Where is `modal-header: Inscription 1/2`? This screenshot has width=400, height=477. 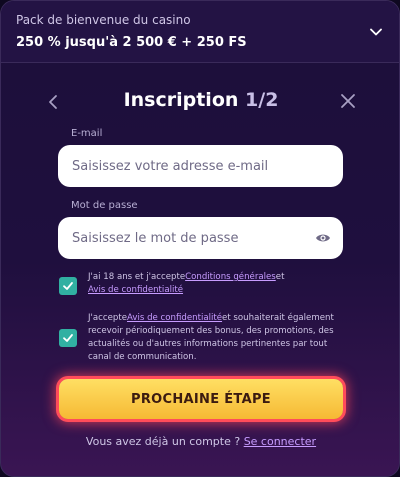
modal-header: Inscription 1/2 is located at coordinates (200, 102).